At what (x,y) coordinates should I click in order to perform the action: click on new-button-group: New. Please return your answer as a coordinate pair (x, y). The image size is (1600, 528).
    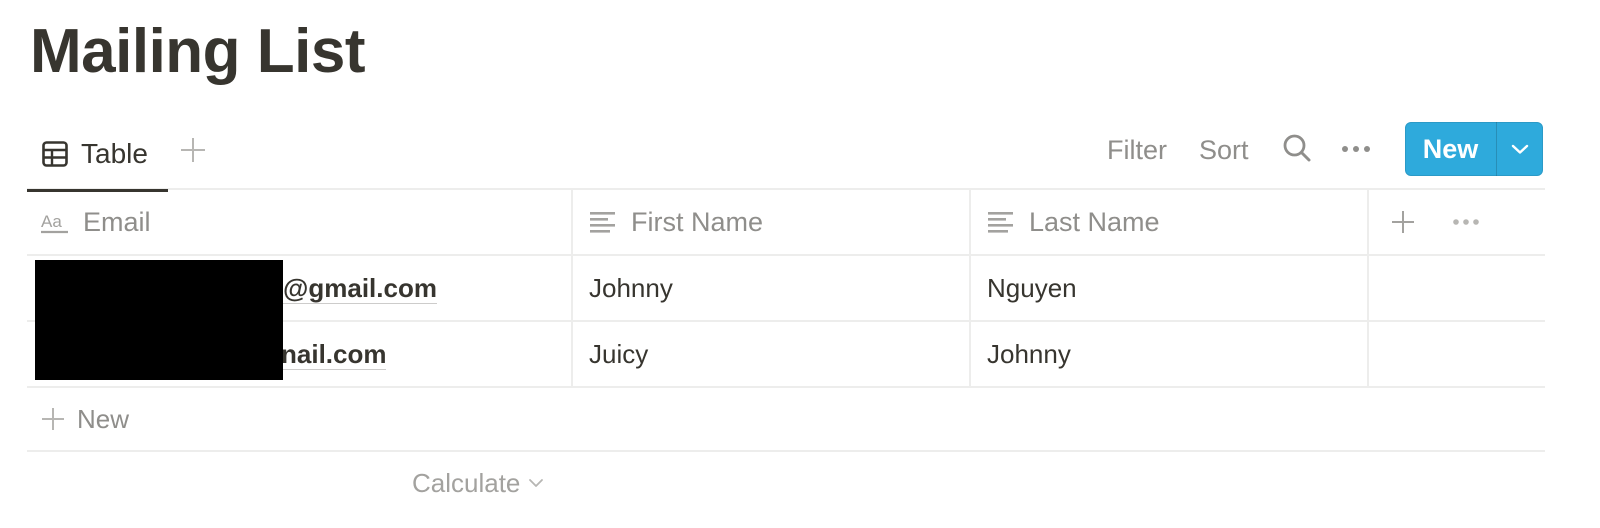
    Looking at the image, I should click on (1474, 149).